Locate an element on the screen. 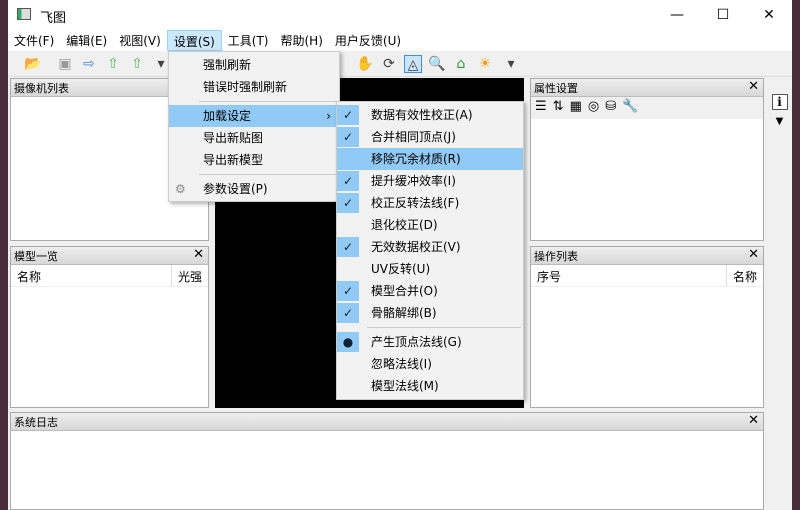  close-button: ✕ is located at coordinates (769, 15).